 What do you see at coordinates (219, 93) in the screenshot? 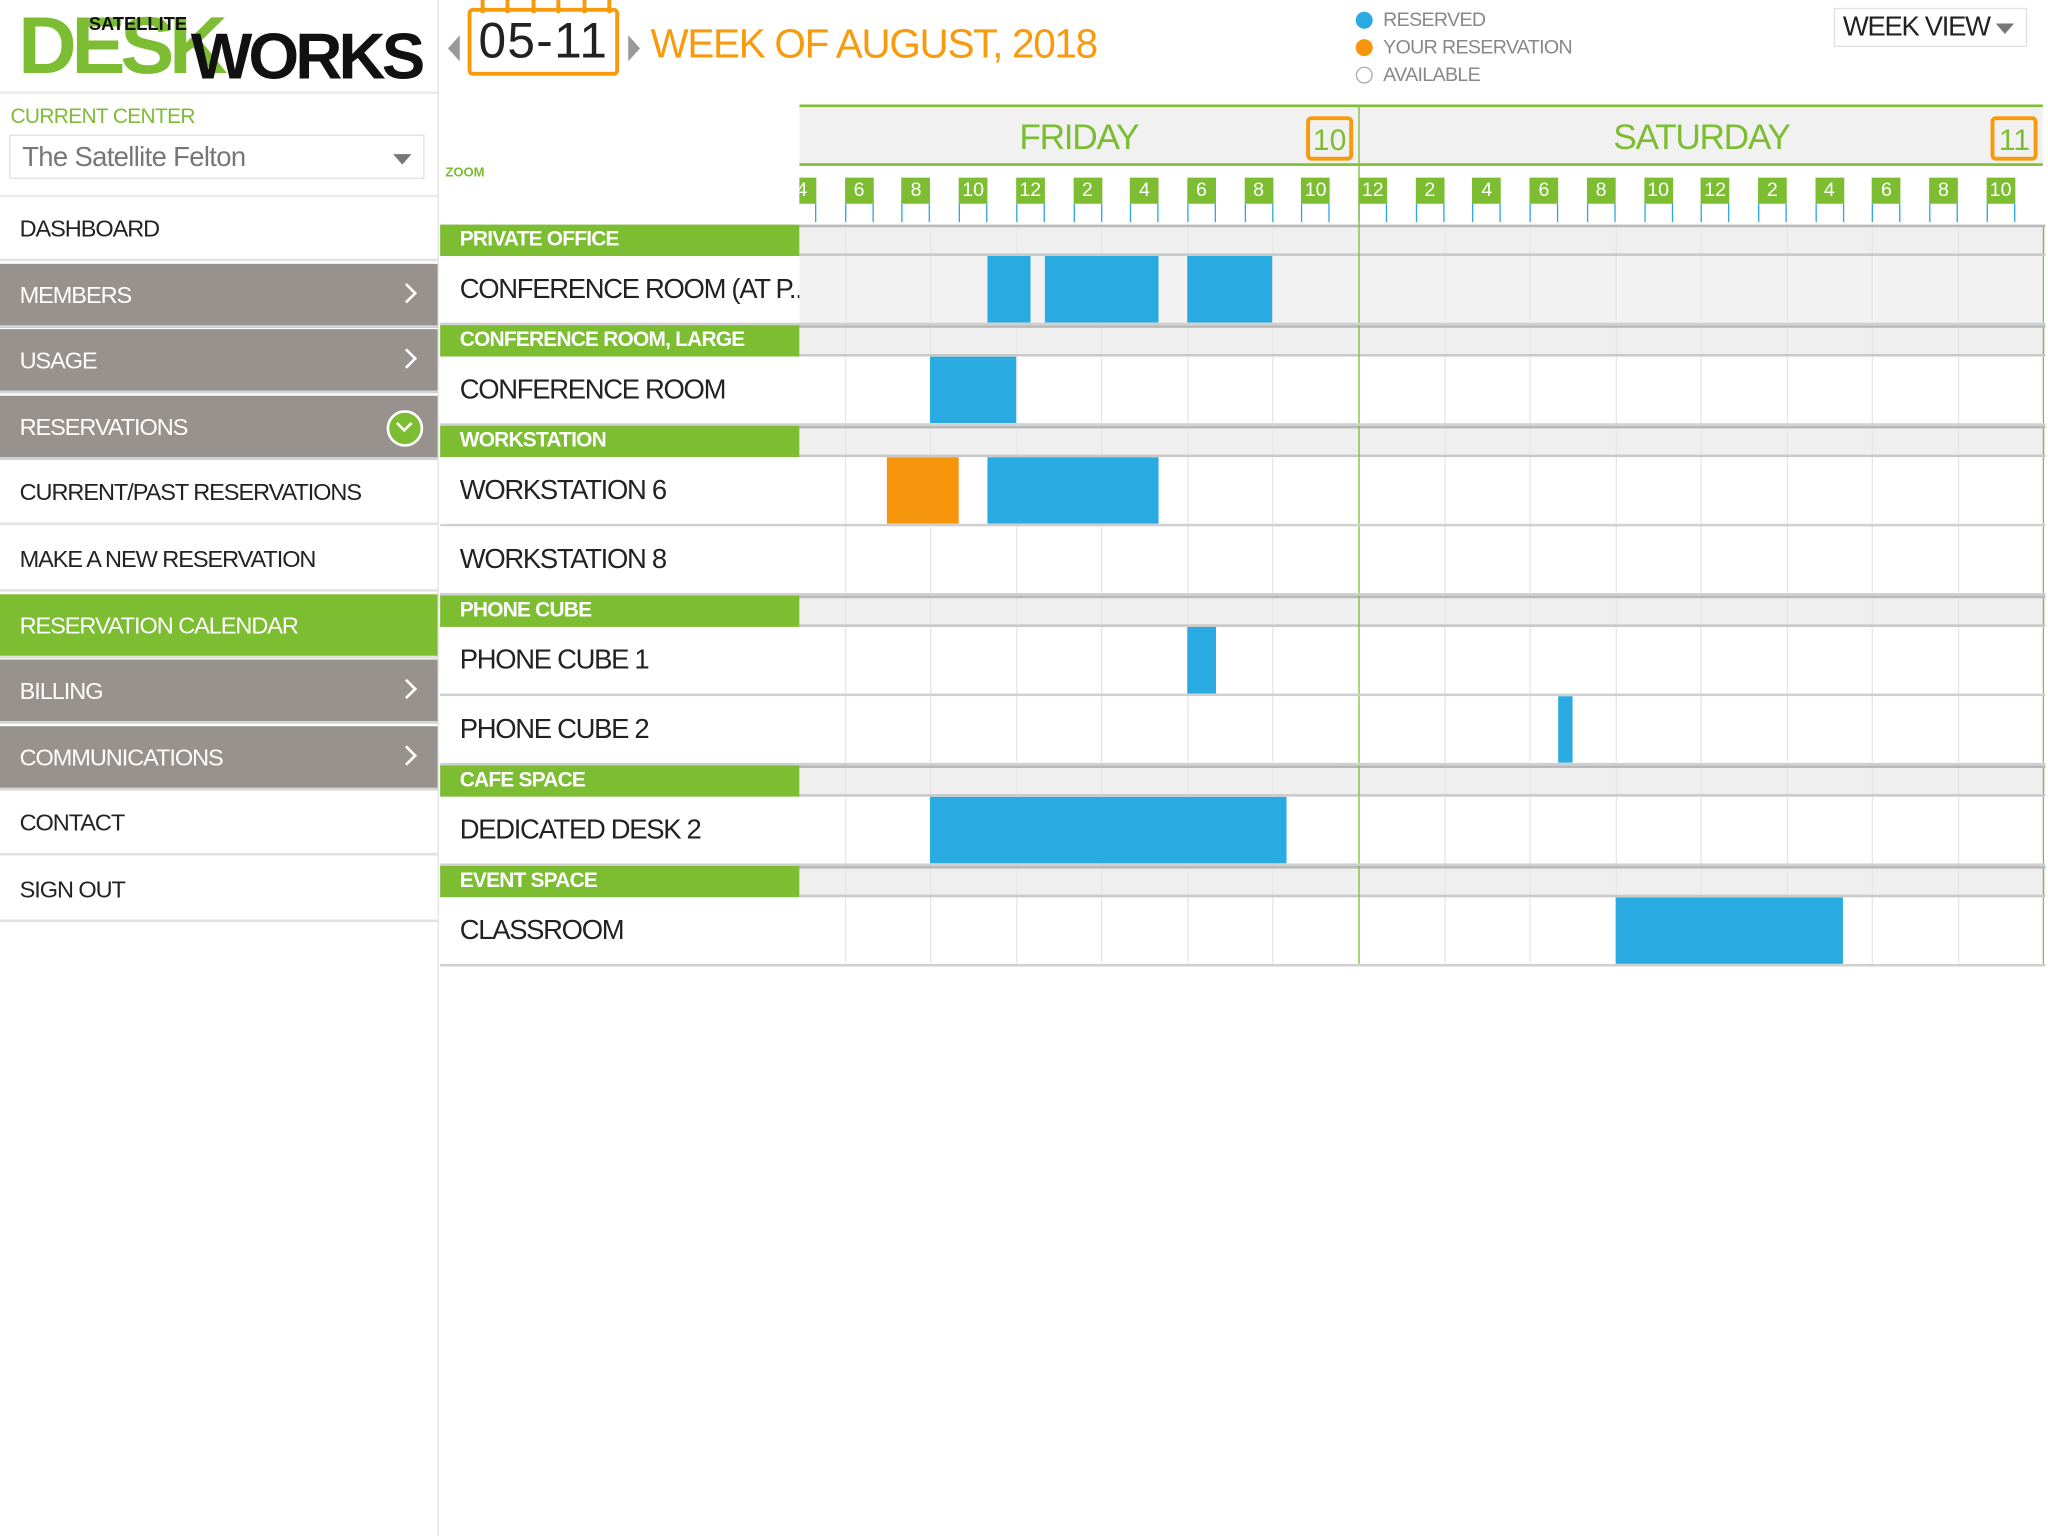
I see `divider` at bounding box center [219, 93].